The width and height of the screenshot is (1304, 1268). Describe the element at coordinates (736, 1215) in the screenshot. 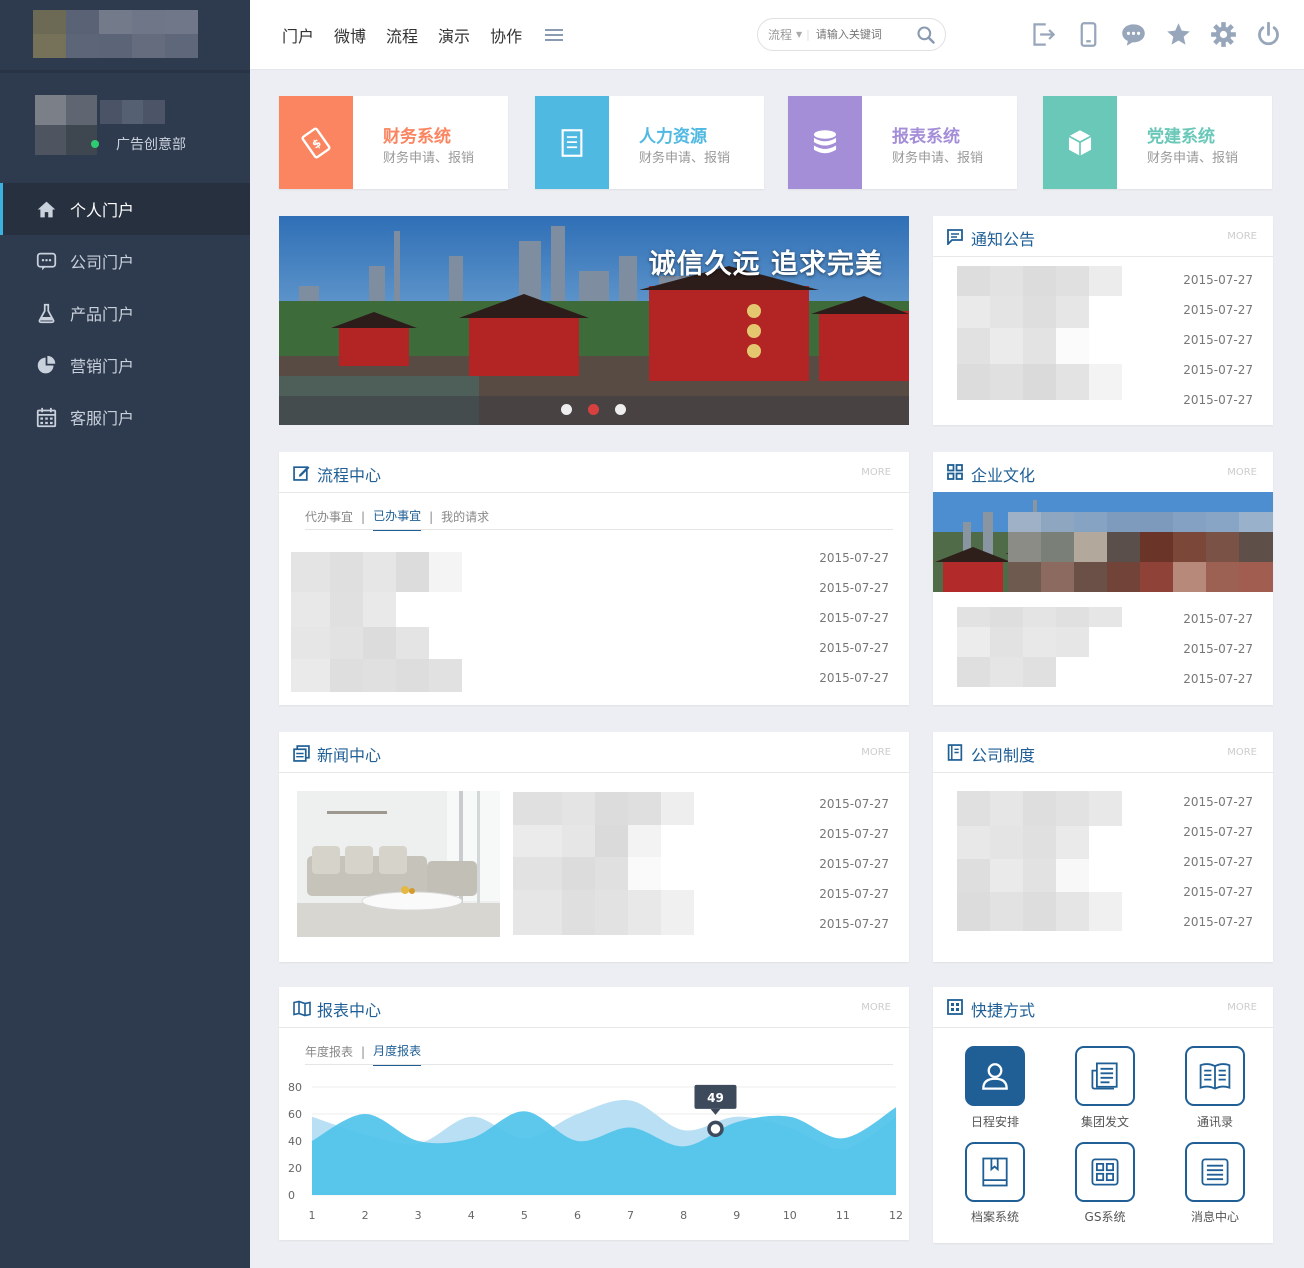

I see `x-tick-label: 9` at that location.